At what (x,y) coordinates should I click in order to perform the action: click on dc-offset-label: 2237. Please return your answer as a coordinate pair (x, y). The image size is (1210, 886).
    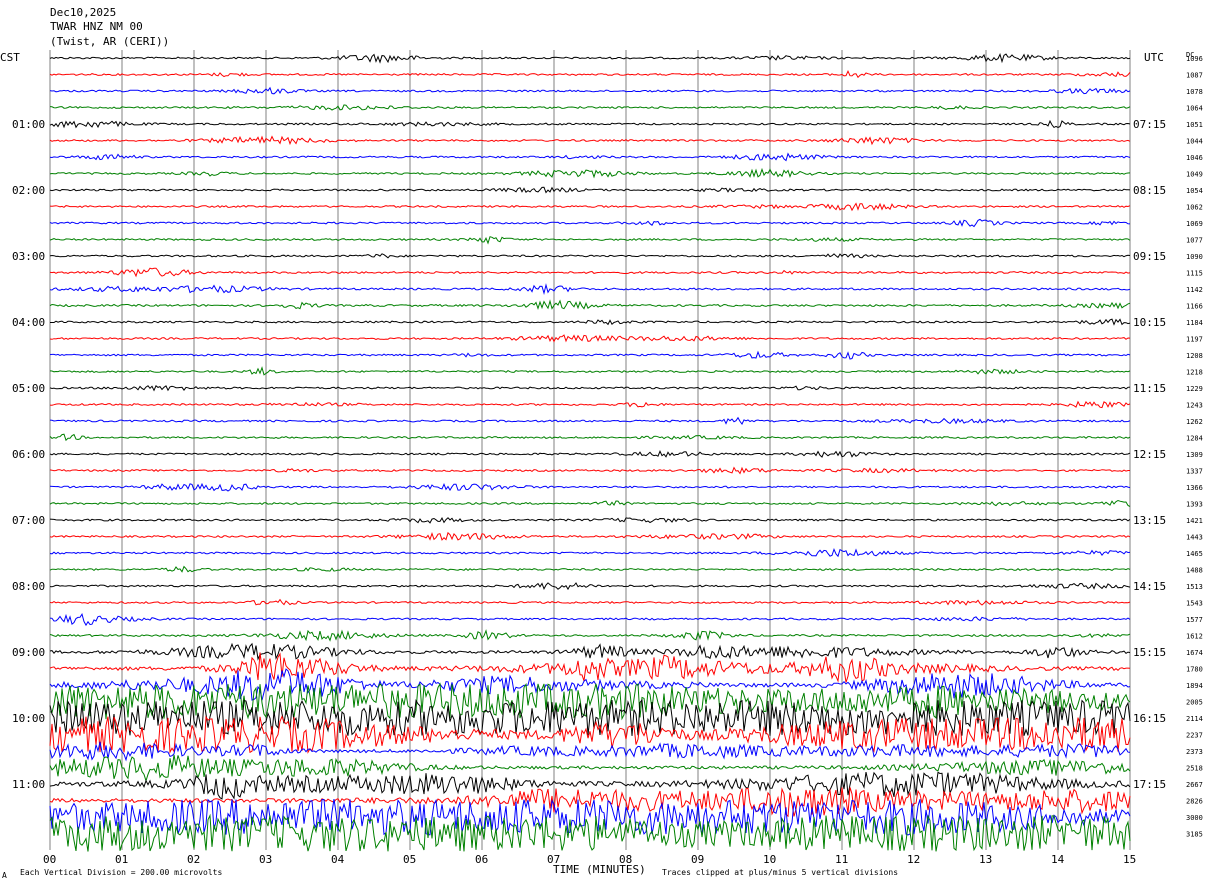
    Looking at the image, I should click on (1194, 736).